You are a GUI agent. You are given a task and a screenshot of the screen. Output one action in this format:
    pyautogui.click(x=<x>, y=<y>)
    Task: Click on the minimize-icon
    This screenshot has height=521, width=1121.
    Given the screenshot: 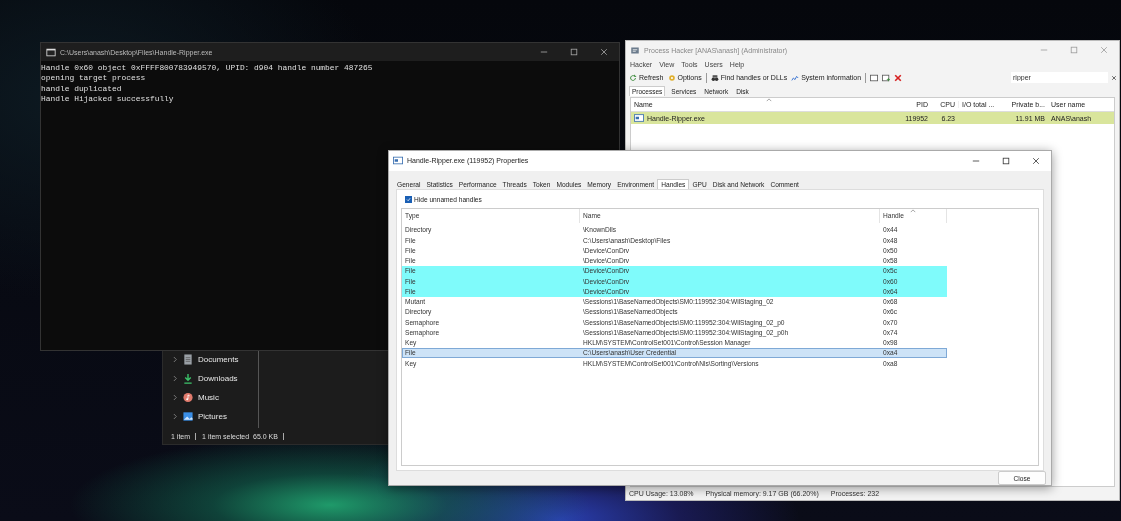 What is the action you would take?
    pyautogui.click(x=544, y=52)
    